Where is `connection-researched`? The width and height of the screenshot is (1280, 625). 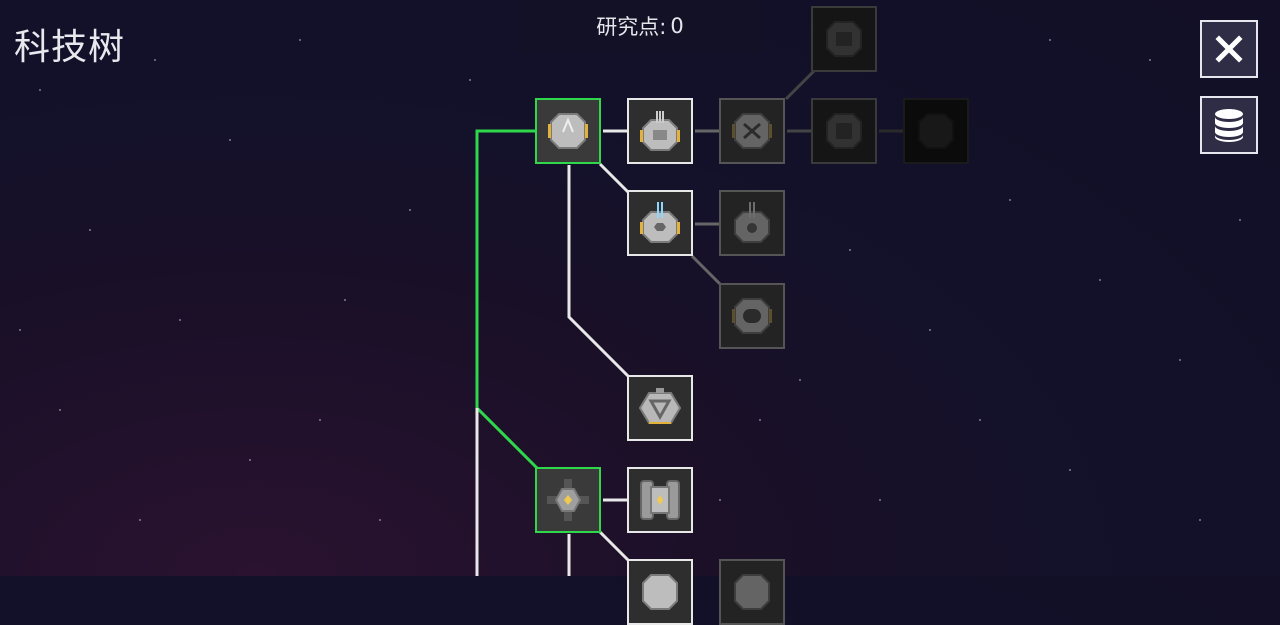
connection-researched is located at coordinates (507, 299).